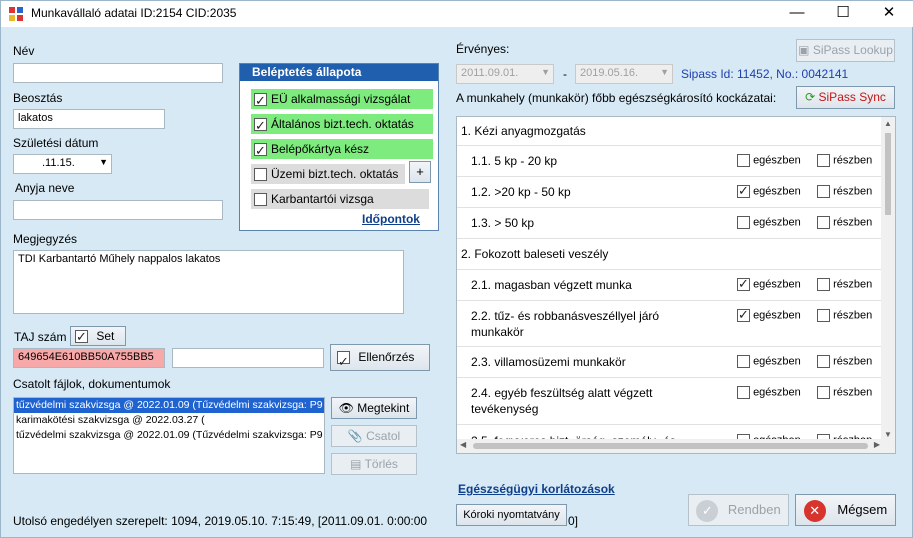  Describe the element at coordinates (346, 408) in the screenshot. I see `eye-icon: 👁` at that location.